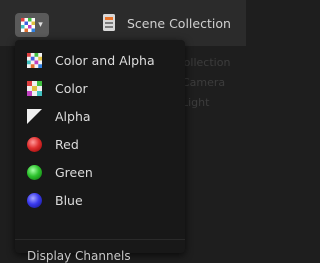 This screenshot has height=263, width=320. What do you see at coordinates (100, 88) in the screenshot?
I see `menu-item-color: Color` at bounding box center [100, 88].